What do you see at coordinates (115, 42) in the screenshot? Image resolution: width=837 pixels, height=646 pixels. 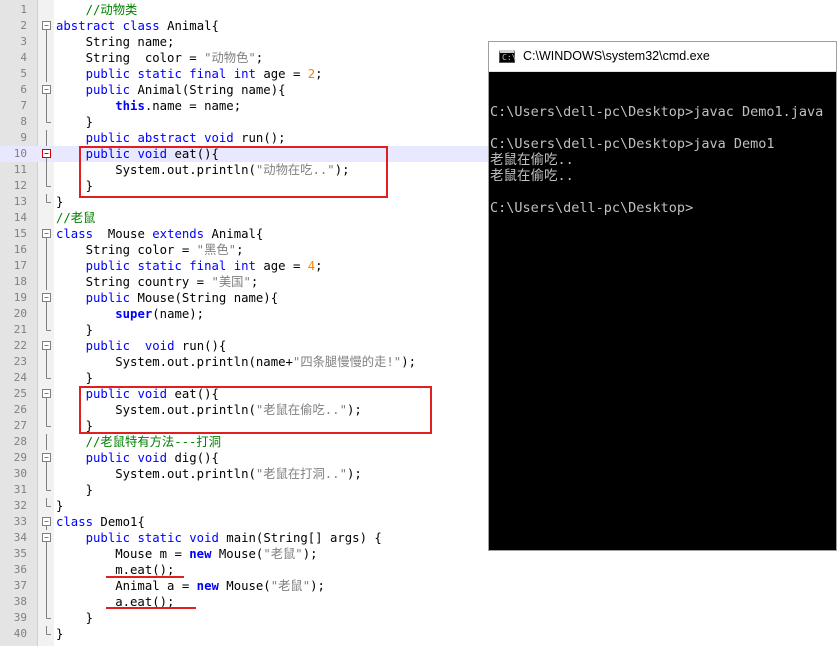 I see `code-text: String name;` at bounding box center [115, 42].